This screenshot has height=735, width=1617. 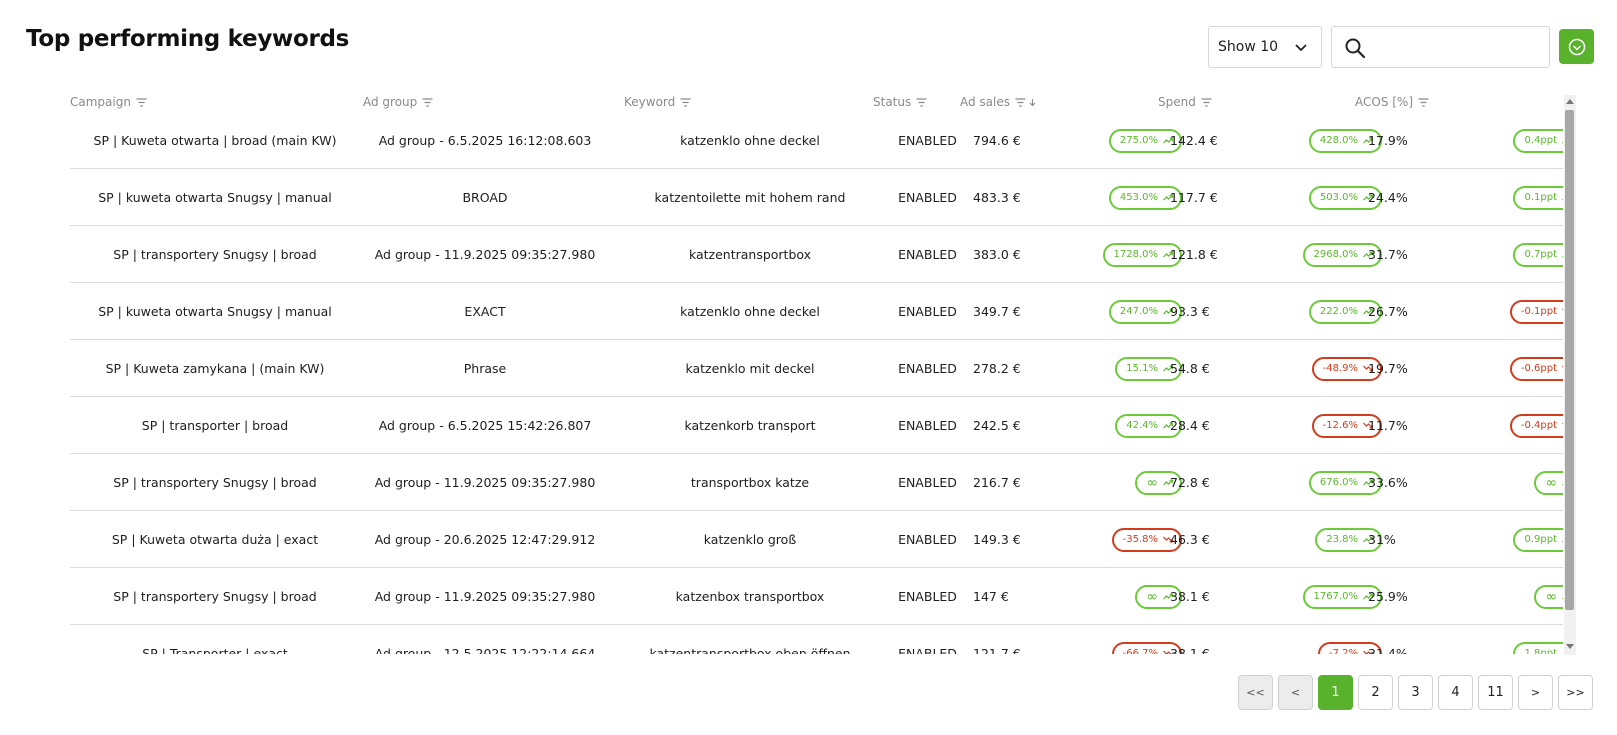 I want to click on acos-change-badge: 0.1ppt, so click(x=1538, y=197).